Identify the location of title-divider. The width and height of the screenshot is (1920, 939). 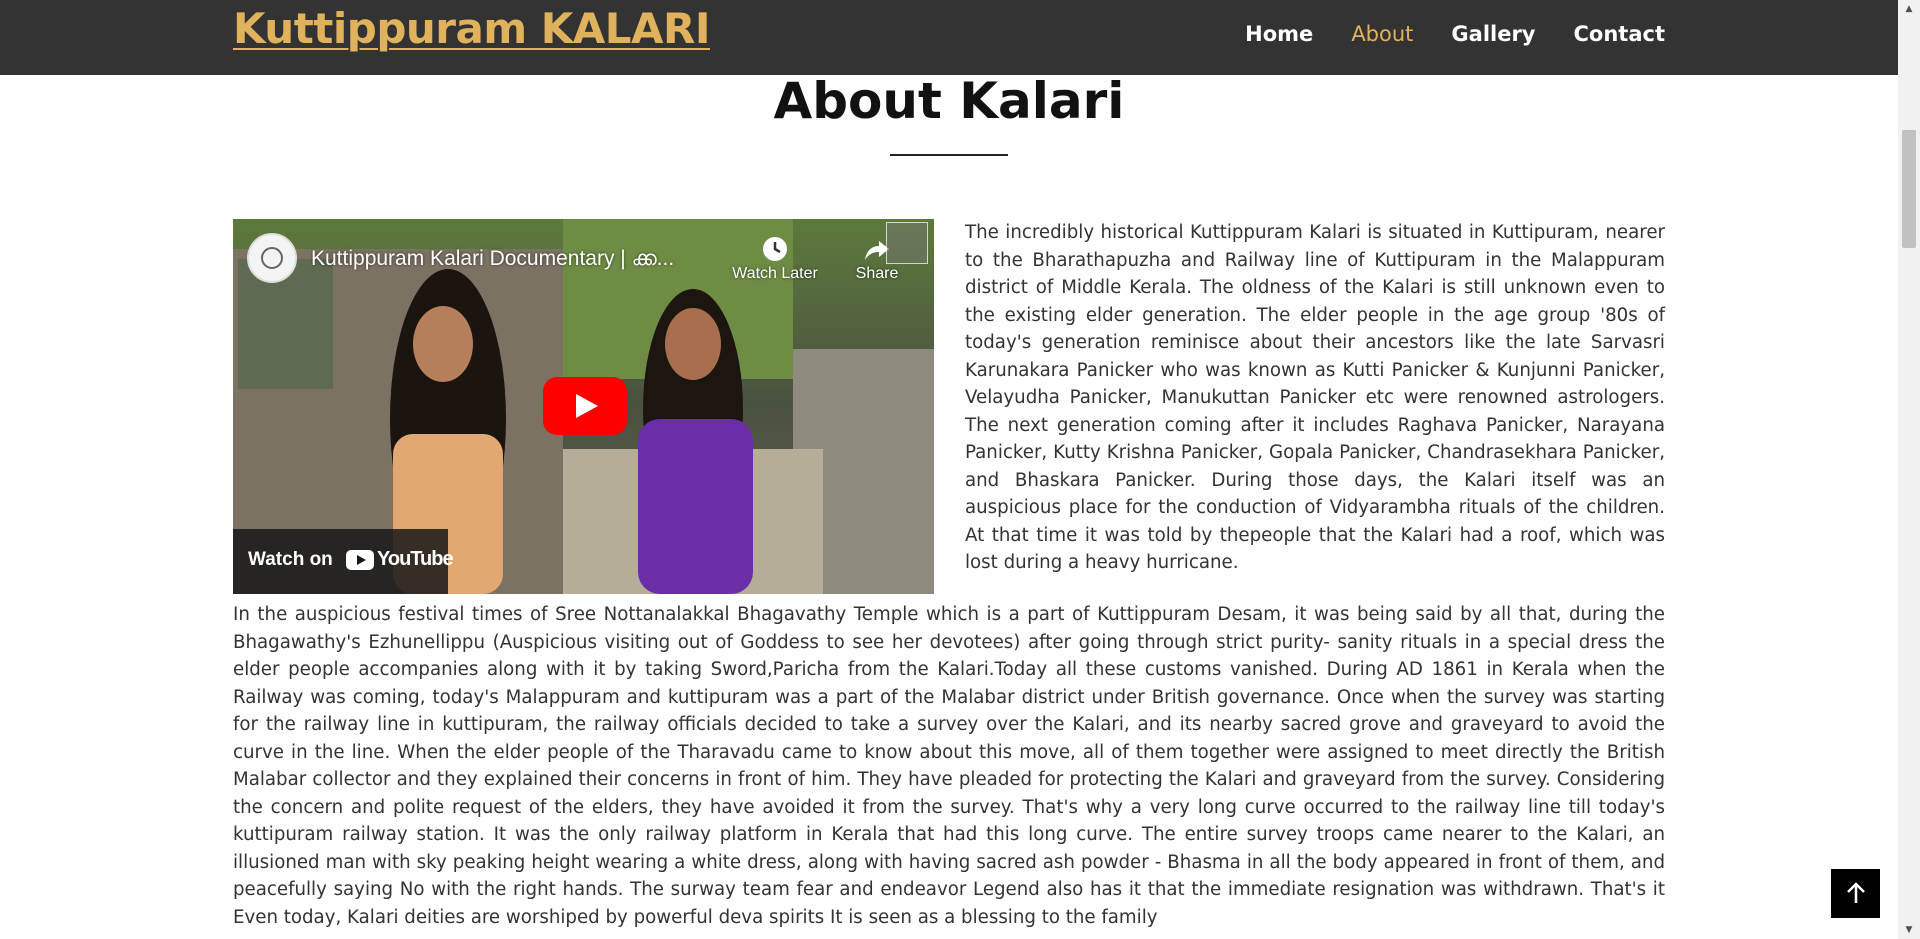
(949, 155).